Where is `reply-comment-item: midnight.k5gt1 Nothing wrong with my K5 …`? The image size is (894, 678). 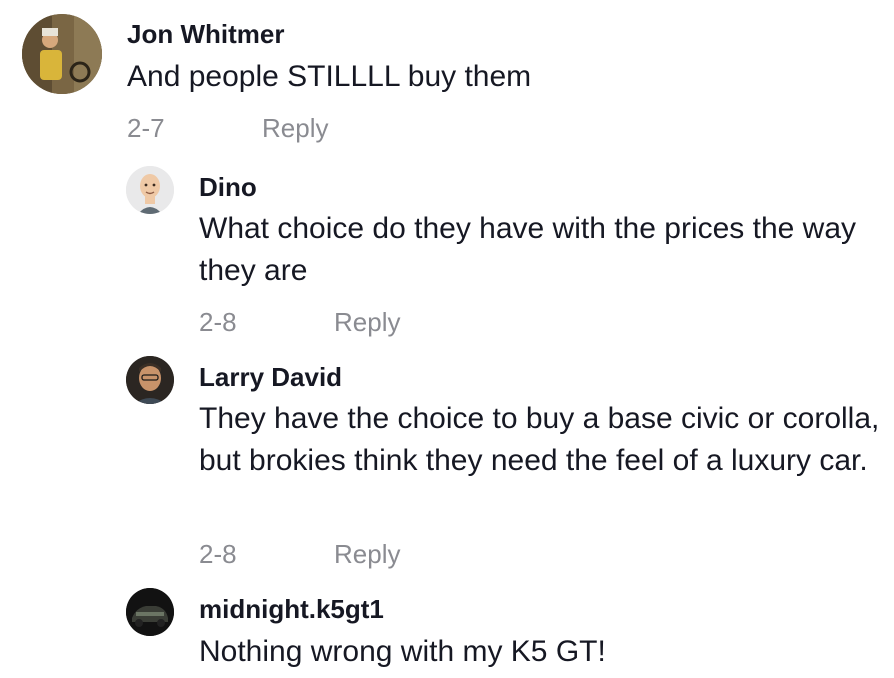
reply-comment-item: midnight.k5gt1 Nothing wrong with my K5 … is located at coordinates (447, 631).